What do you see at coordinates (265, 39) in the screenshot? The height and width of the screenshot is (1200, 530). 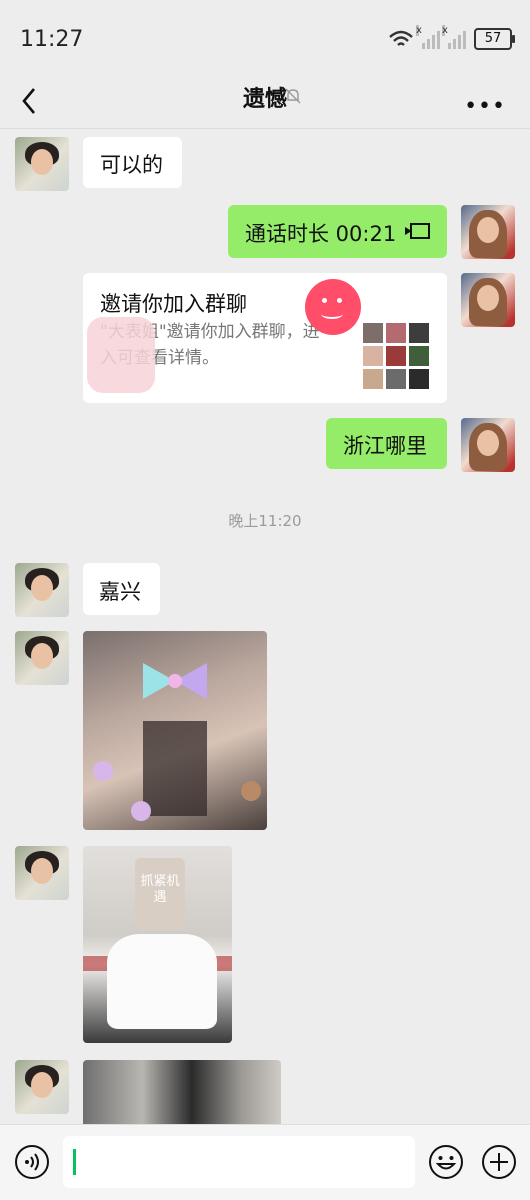 I see `status-bar: 11:27 x x 57` at bounding box center [265, 39].